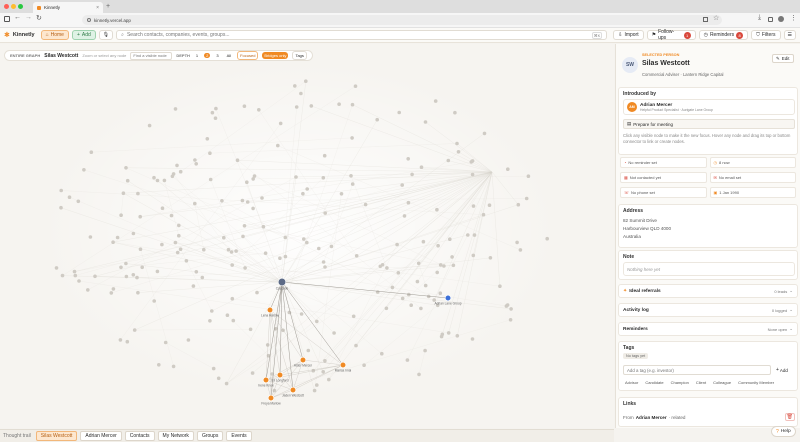  Describe the element at coordinates (68, 7) in the screenshot. I see `browser-tab: Kinnetly ×` at that location.